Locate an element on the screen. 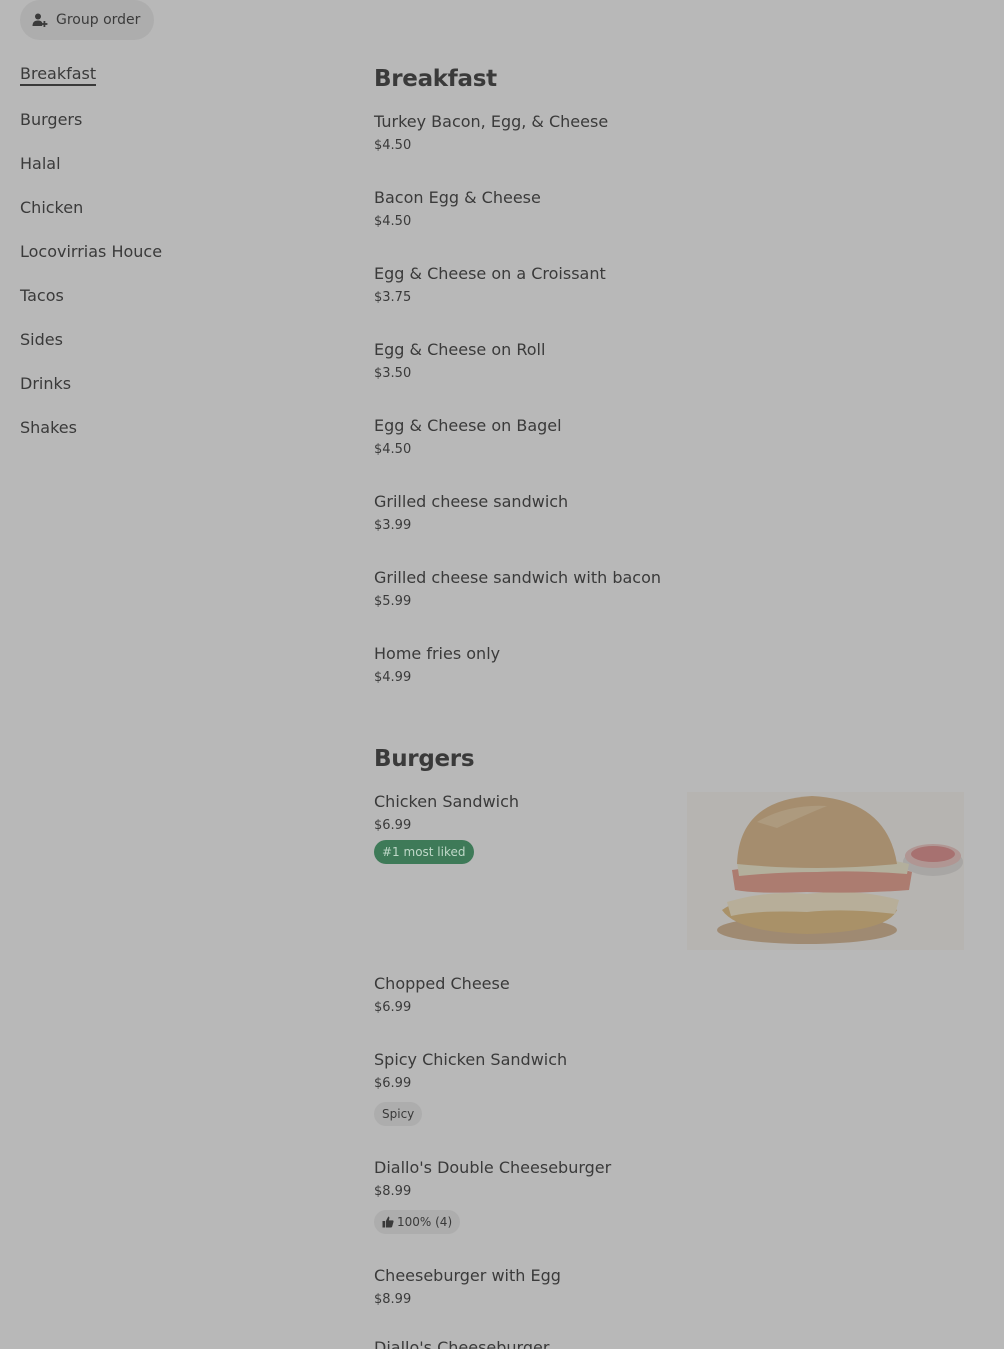  group-order-button: Group order is located at coordinates (87, 20).